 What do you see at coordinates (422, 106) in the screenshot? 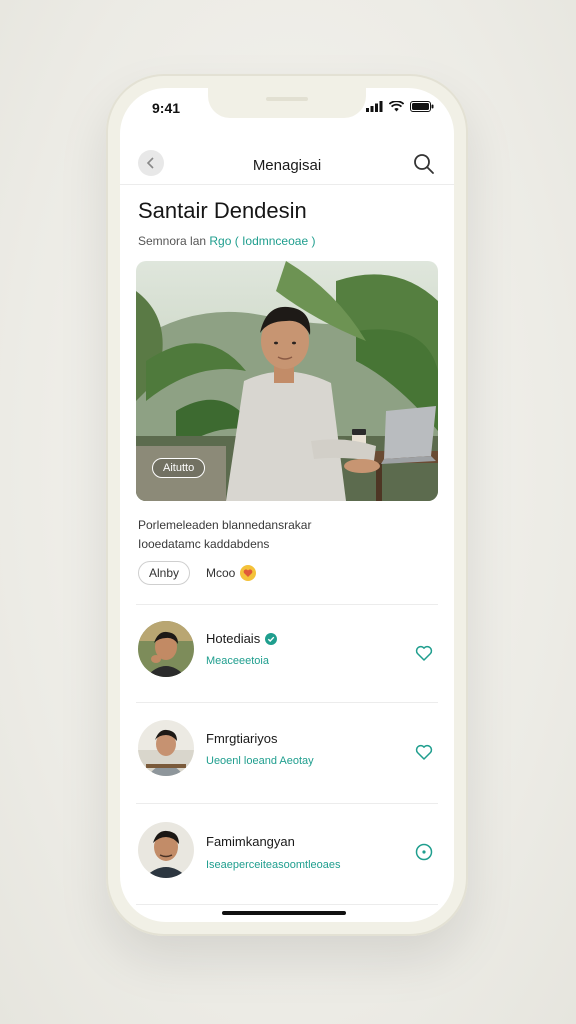
I see `battery-icon` at bounding box center [422, 106].